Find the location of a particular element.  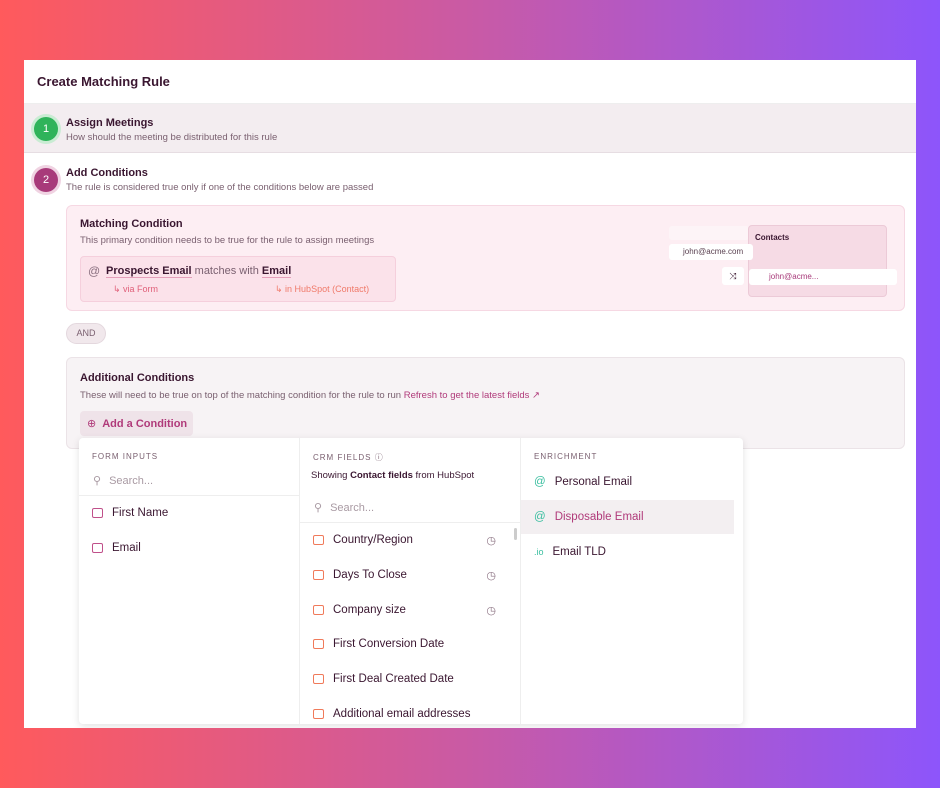

list-item: Company size ◷ is located at coordinates (410, 610).